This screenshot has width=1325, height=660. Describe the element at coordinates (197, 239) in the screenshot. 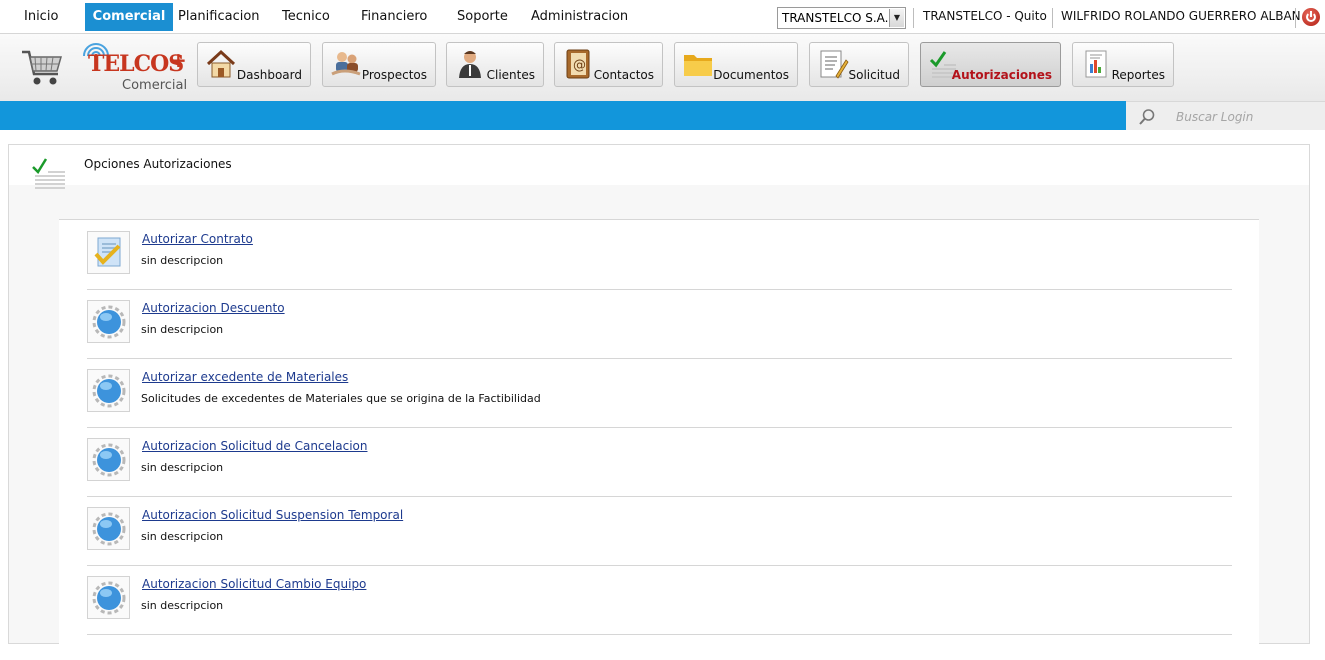

I see `option-link: Autorizar Contrato` at that location.